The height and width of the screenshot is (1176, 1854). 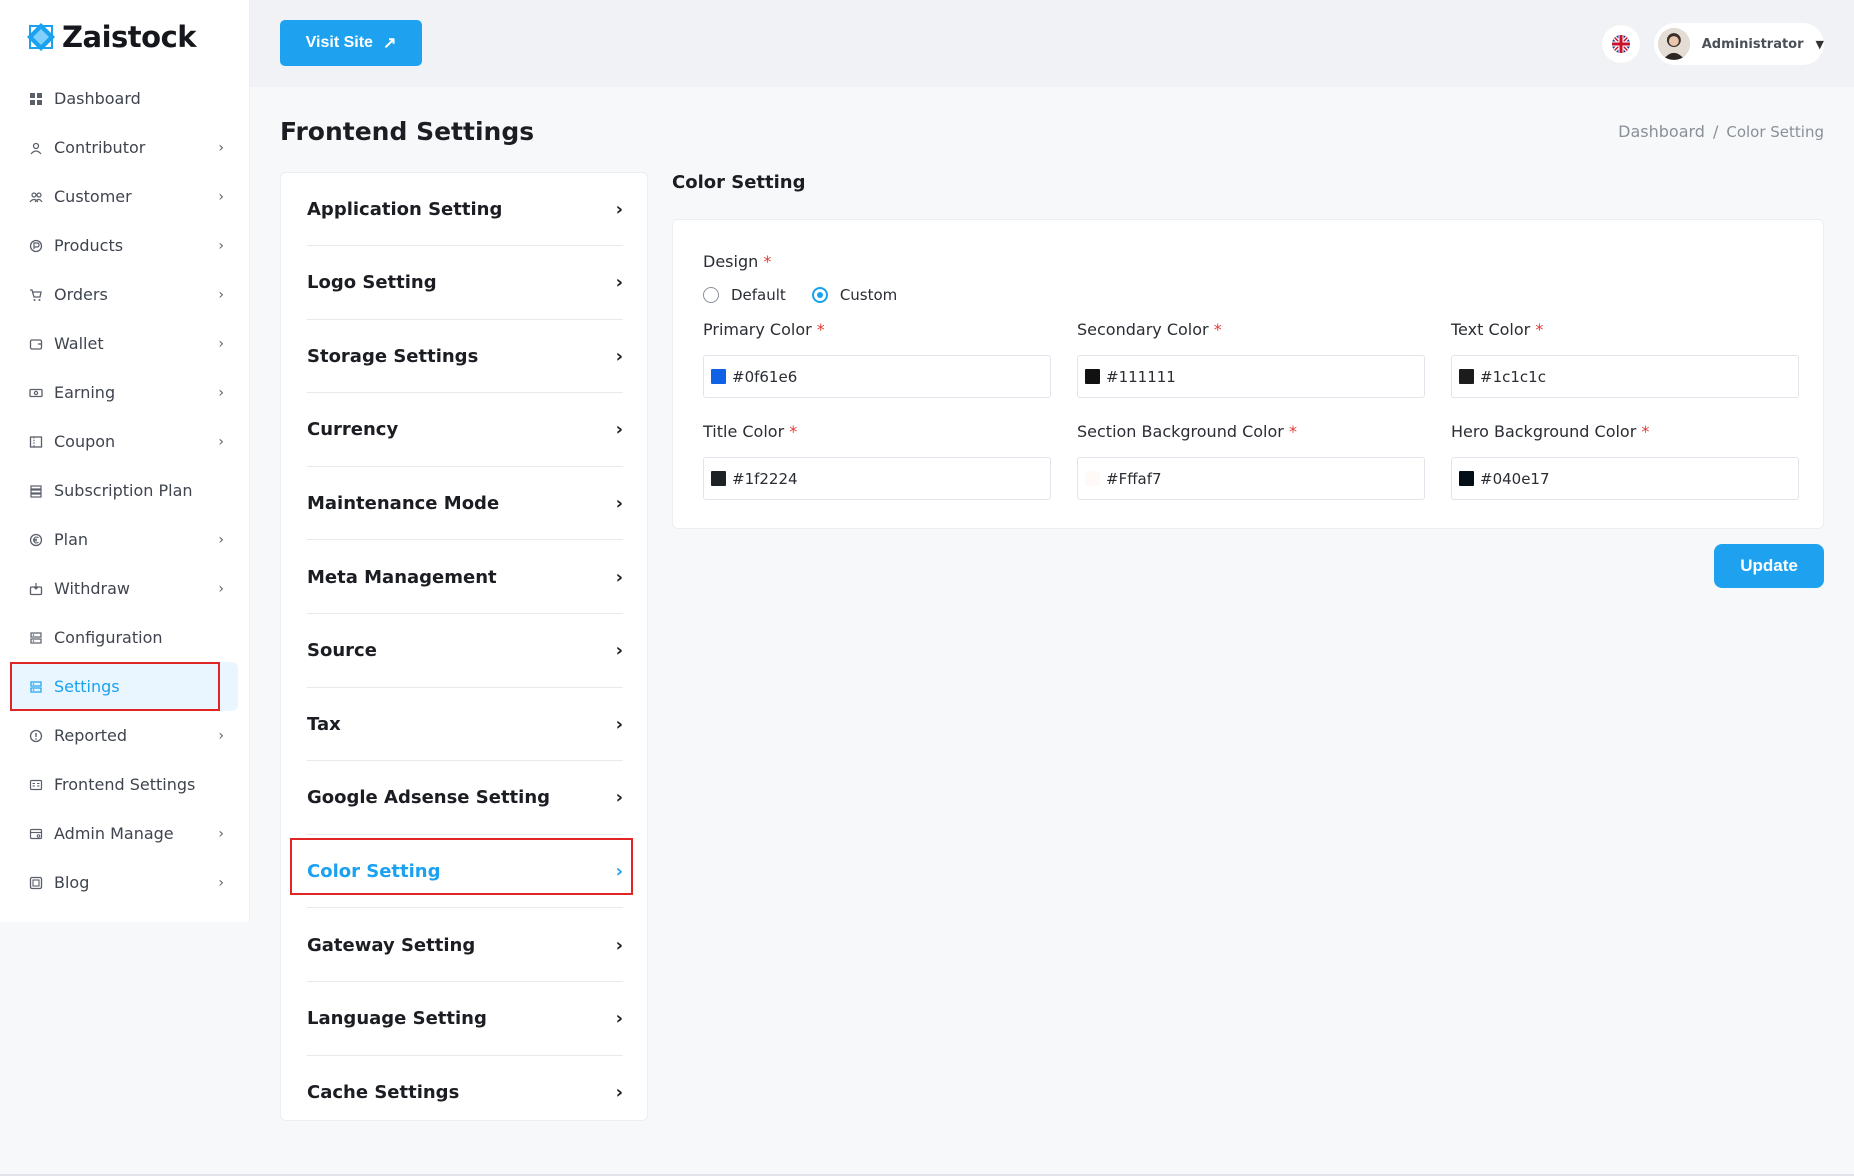 What do you see at coordinates (1752, 44) in the screenshot?
I see `user-name: Administrator` at bounding box center [1752, 44].